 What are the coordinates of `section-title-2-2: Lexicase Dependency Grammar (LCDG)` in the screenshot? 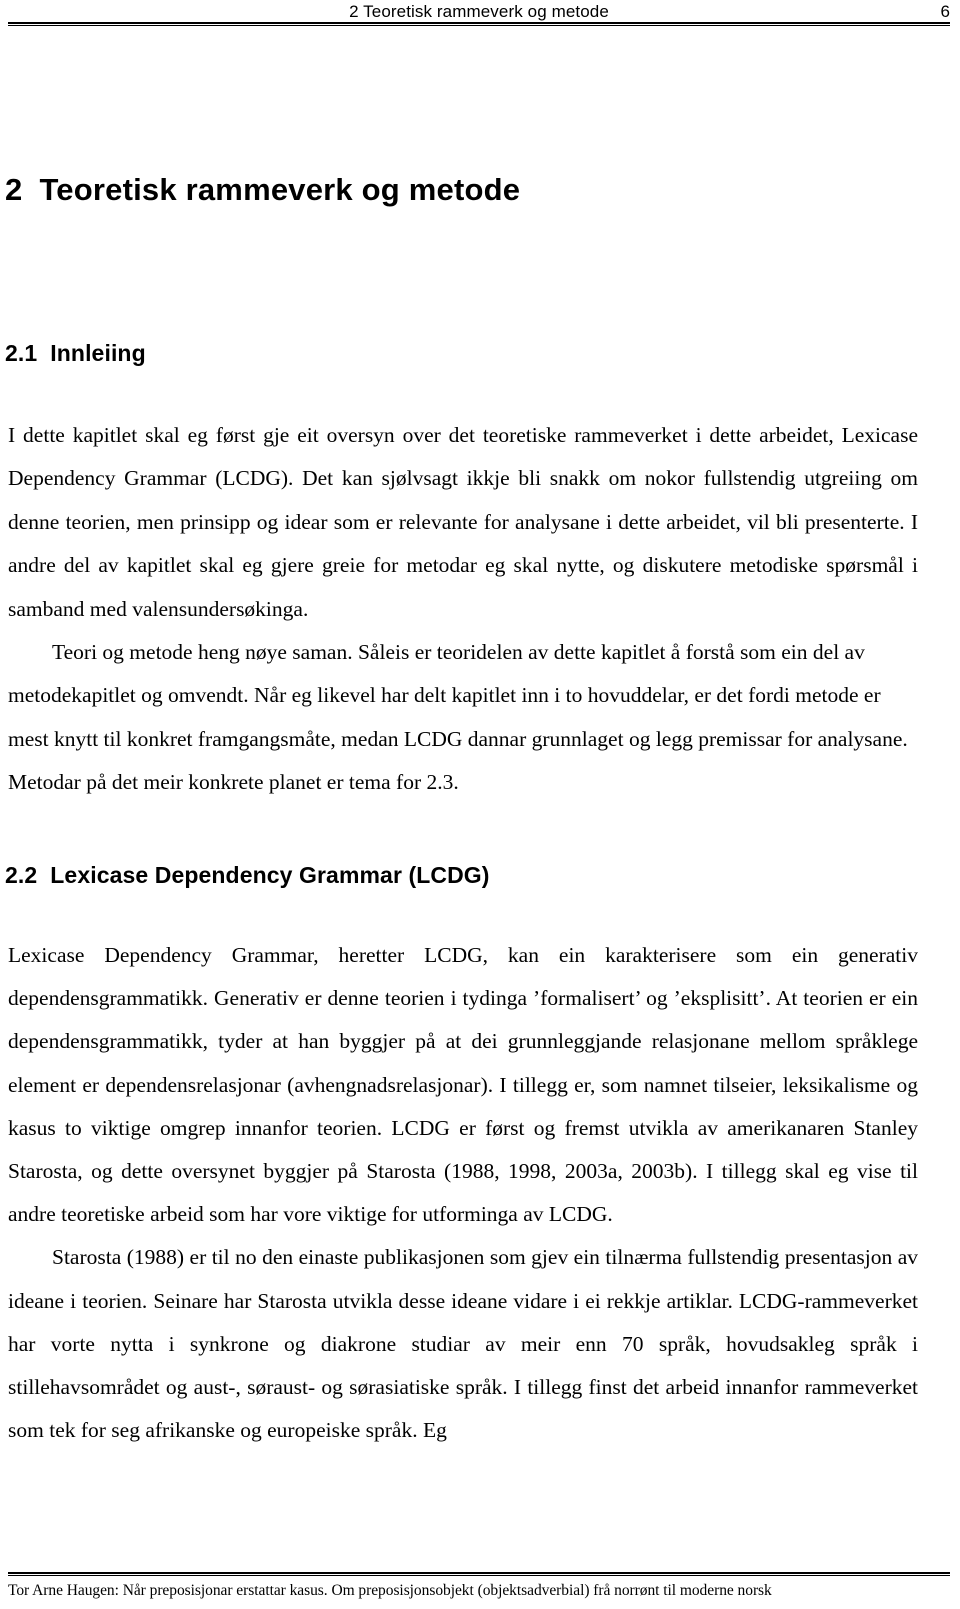 It's located at (270, 875).